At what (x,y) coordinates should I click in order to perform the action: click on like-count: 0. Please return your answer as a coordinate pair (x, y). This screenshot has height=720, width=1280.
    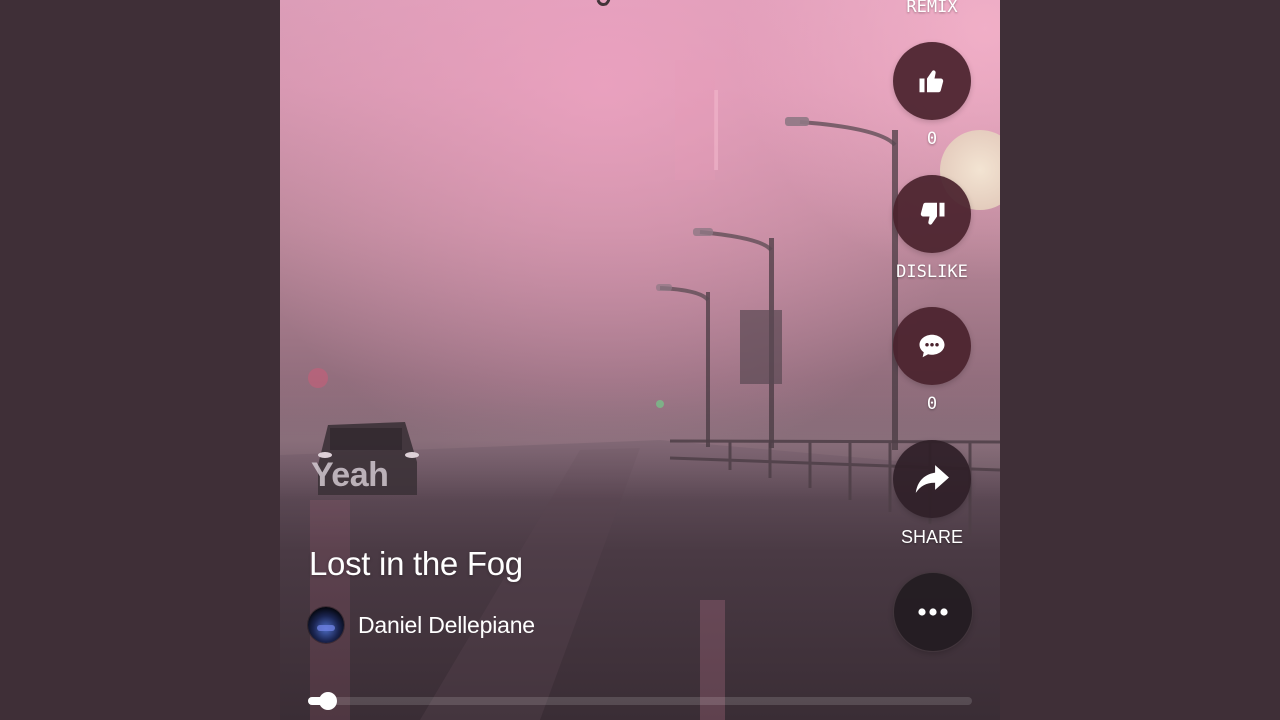
    Looking at the image, I should click on (932, 139).